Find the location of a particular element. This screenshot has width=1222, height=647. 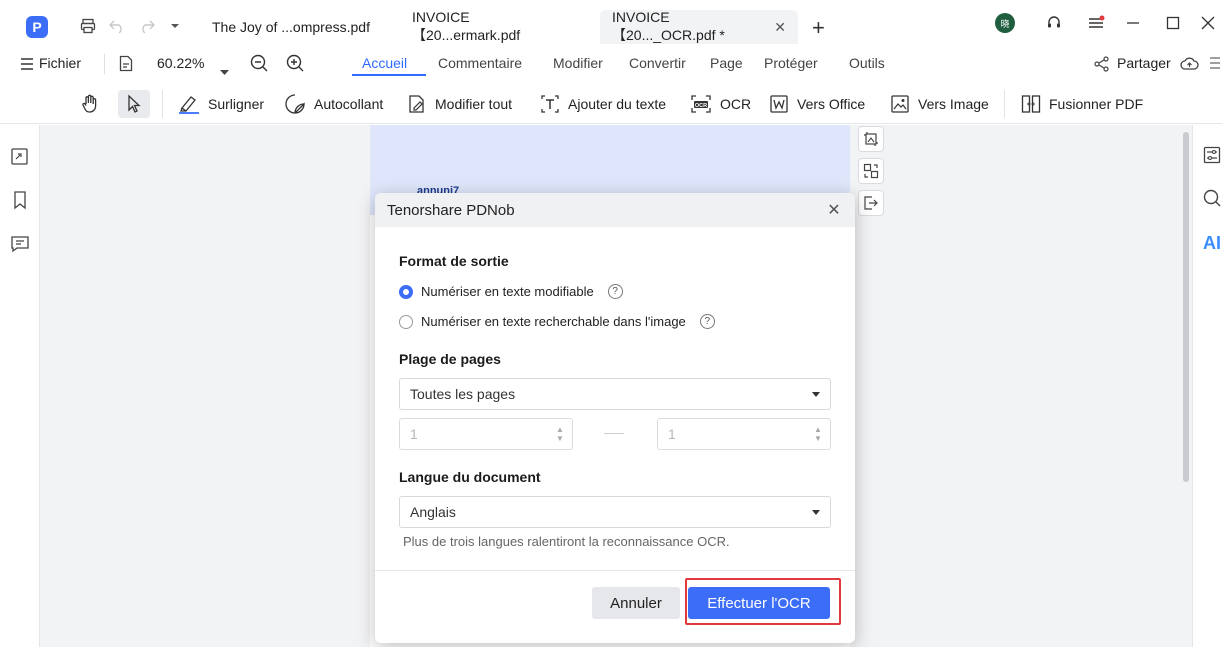

ocr-icon: OCR is located at coordinates (701, 104).